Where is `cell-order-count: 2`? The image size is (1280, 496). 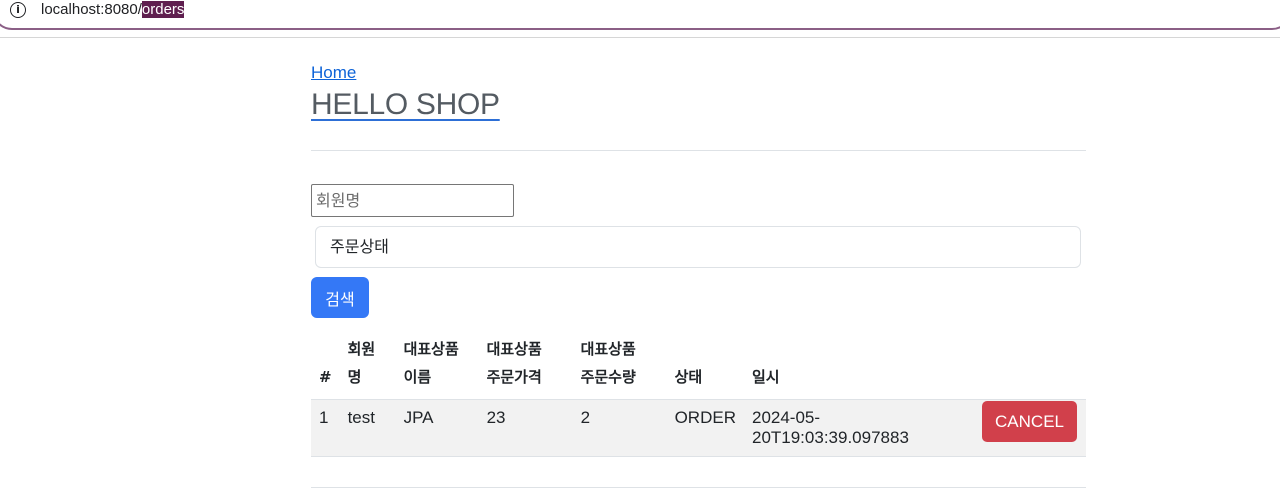 cell-order-count: 2 is located at coordinates (619, 428).